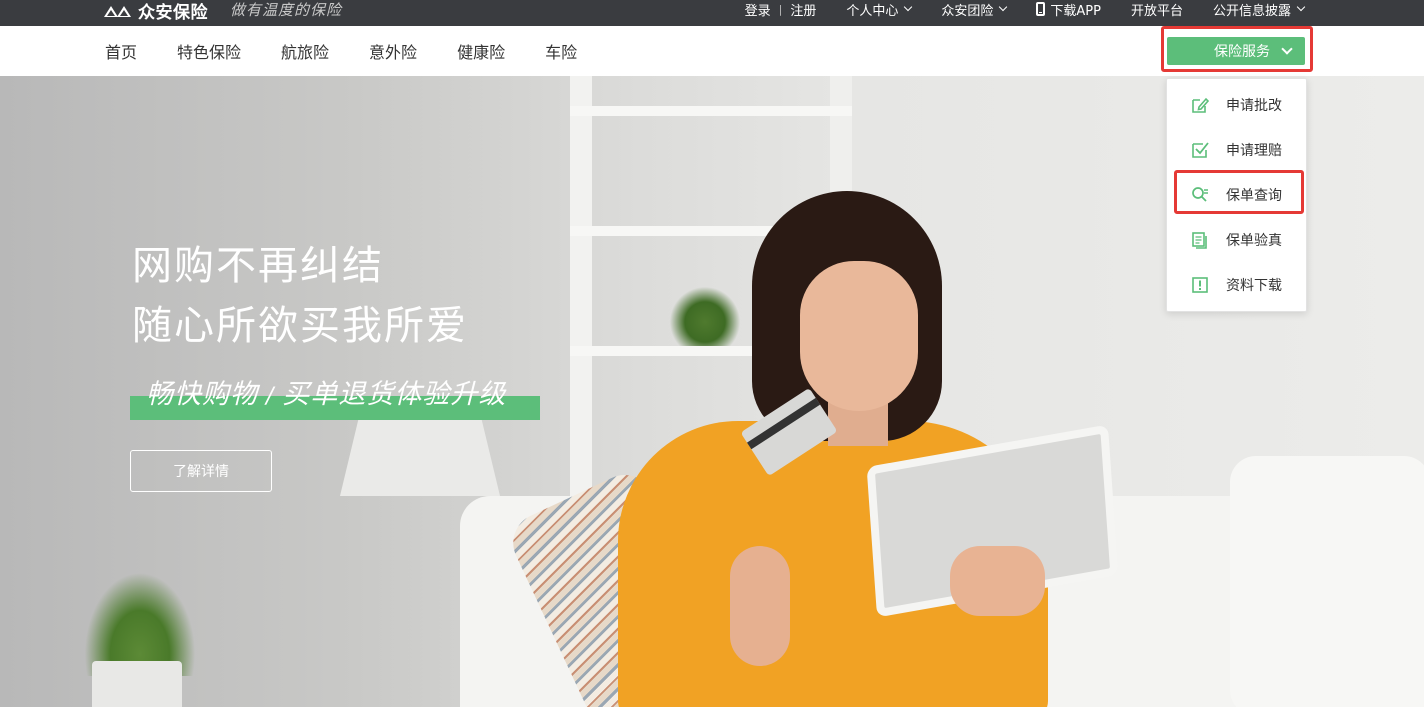 This screenshot has width=1424, height=707. What do you see at coordinates (997, 581) in the screenshot?
I see `person-hand` at bounding box center [997, 581].